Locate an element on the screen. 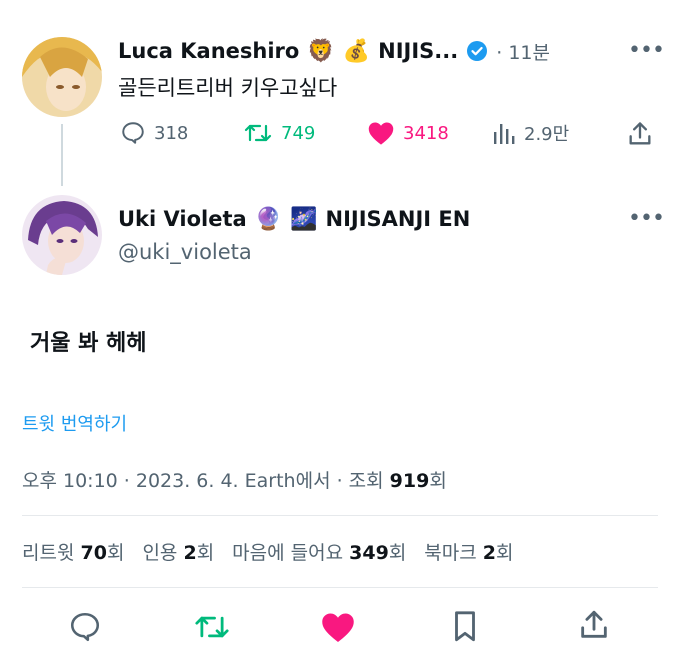 The image size is (680, 666). display-name: Luca Kaneshiro is located at coordinates (208, 51).